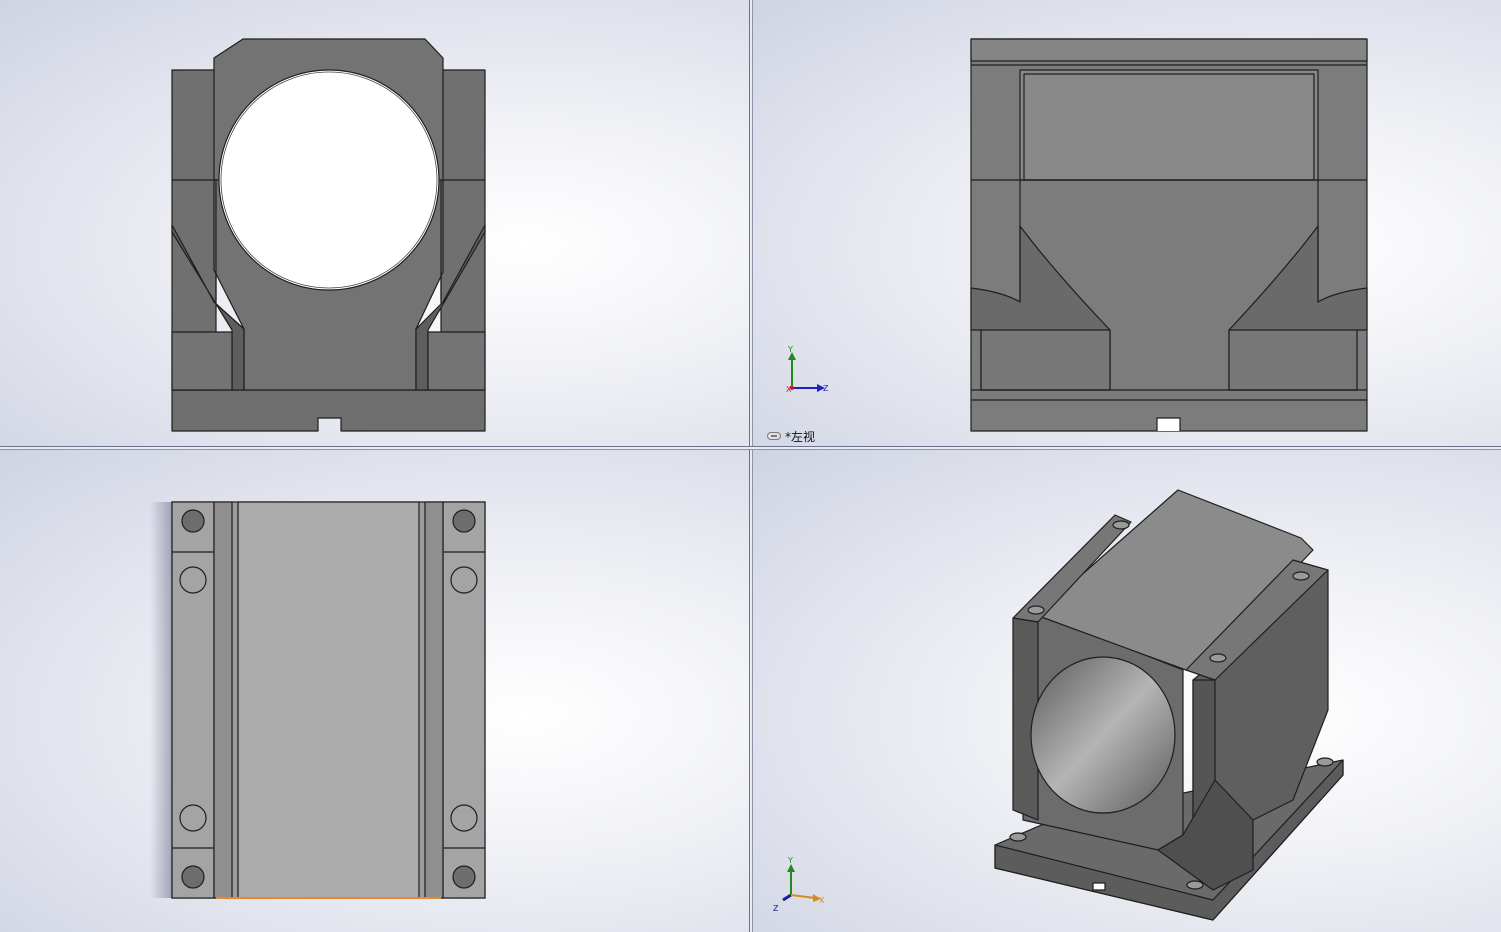 This screenshot has height=932, width=1501. Describe the element at coordinates (790, 349) in the screenshot. I see `triad-y-label: Y` at that location.